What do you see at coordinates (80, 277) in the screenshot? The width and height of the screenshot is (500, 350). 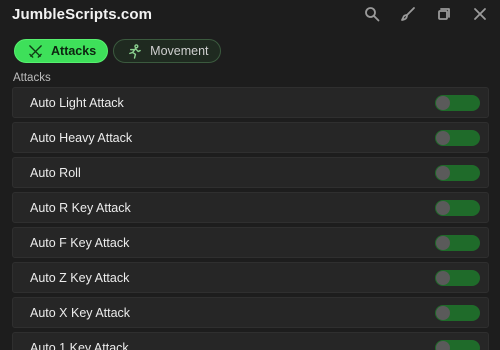 I see `item-label: Auto Z Key Attack` at bounding box center [80, 277].